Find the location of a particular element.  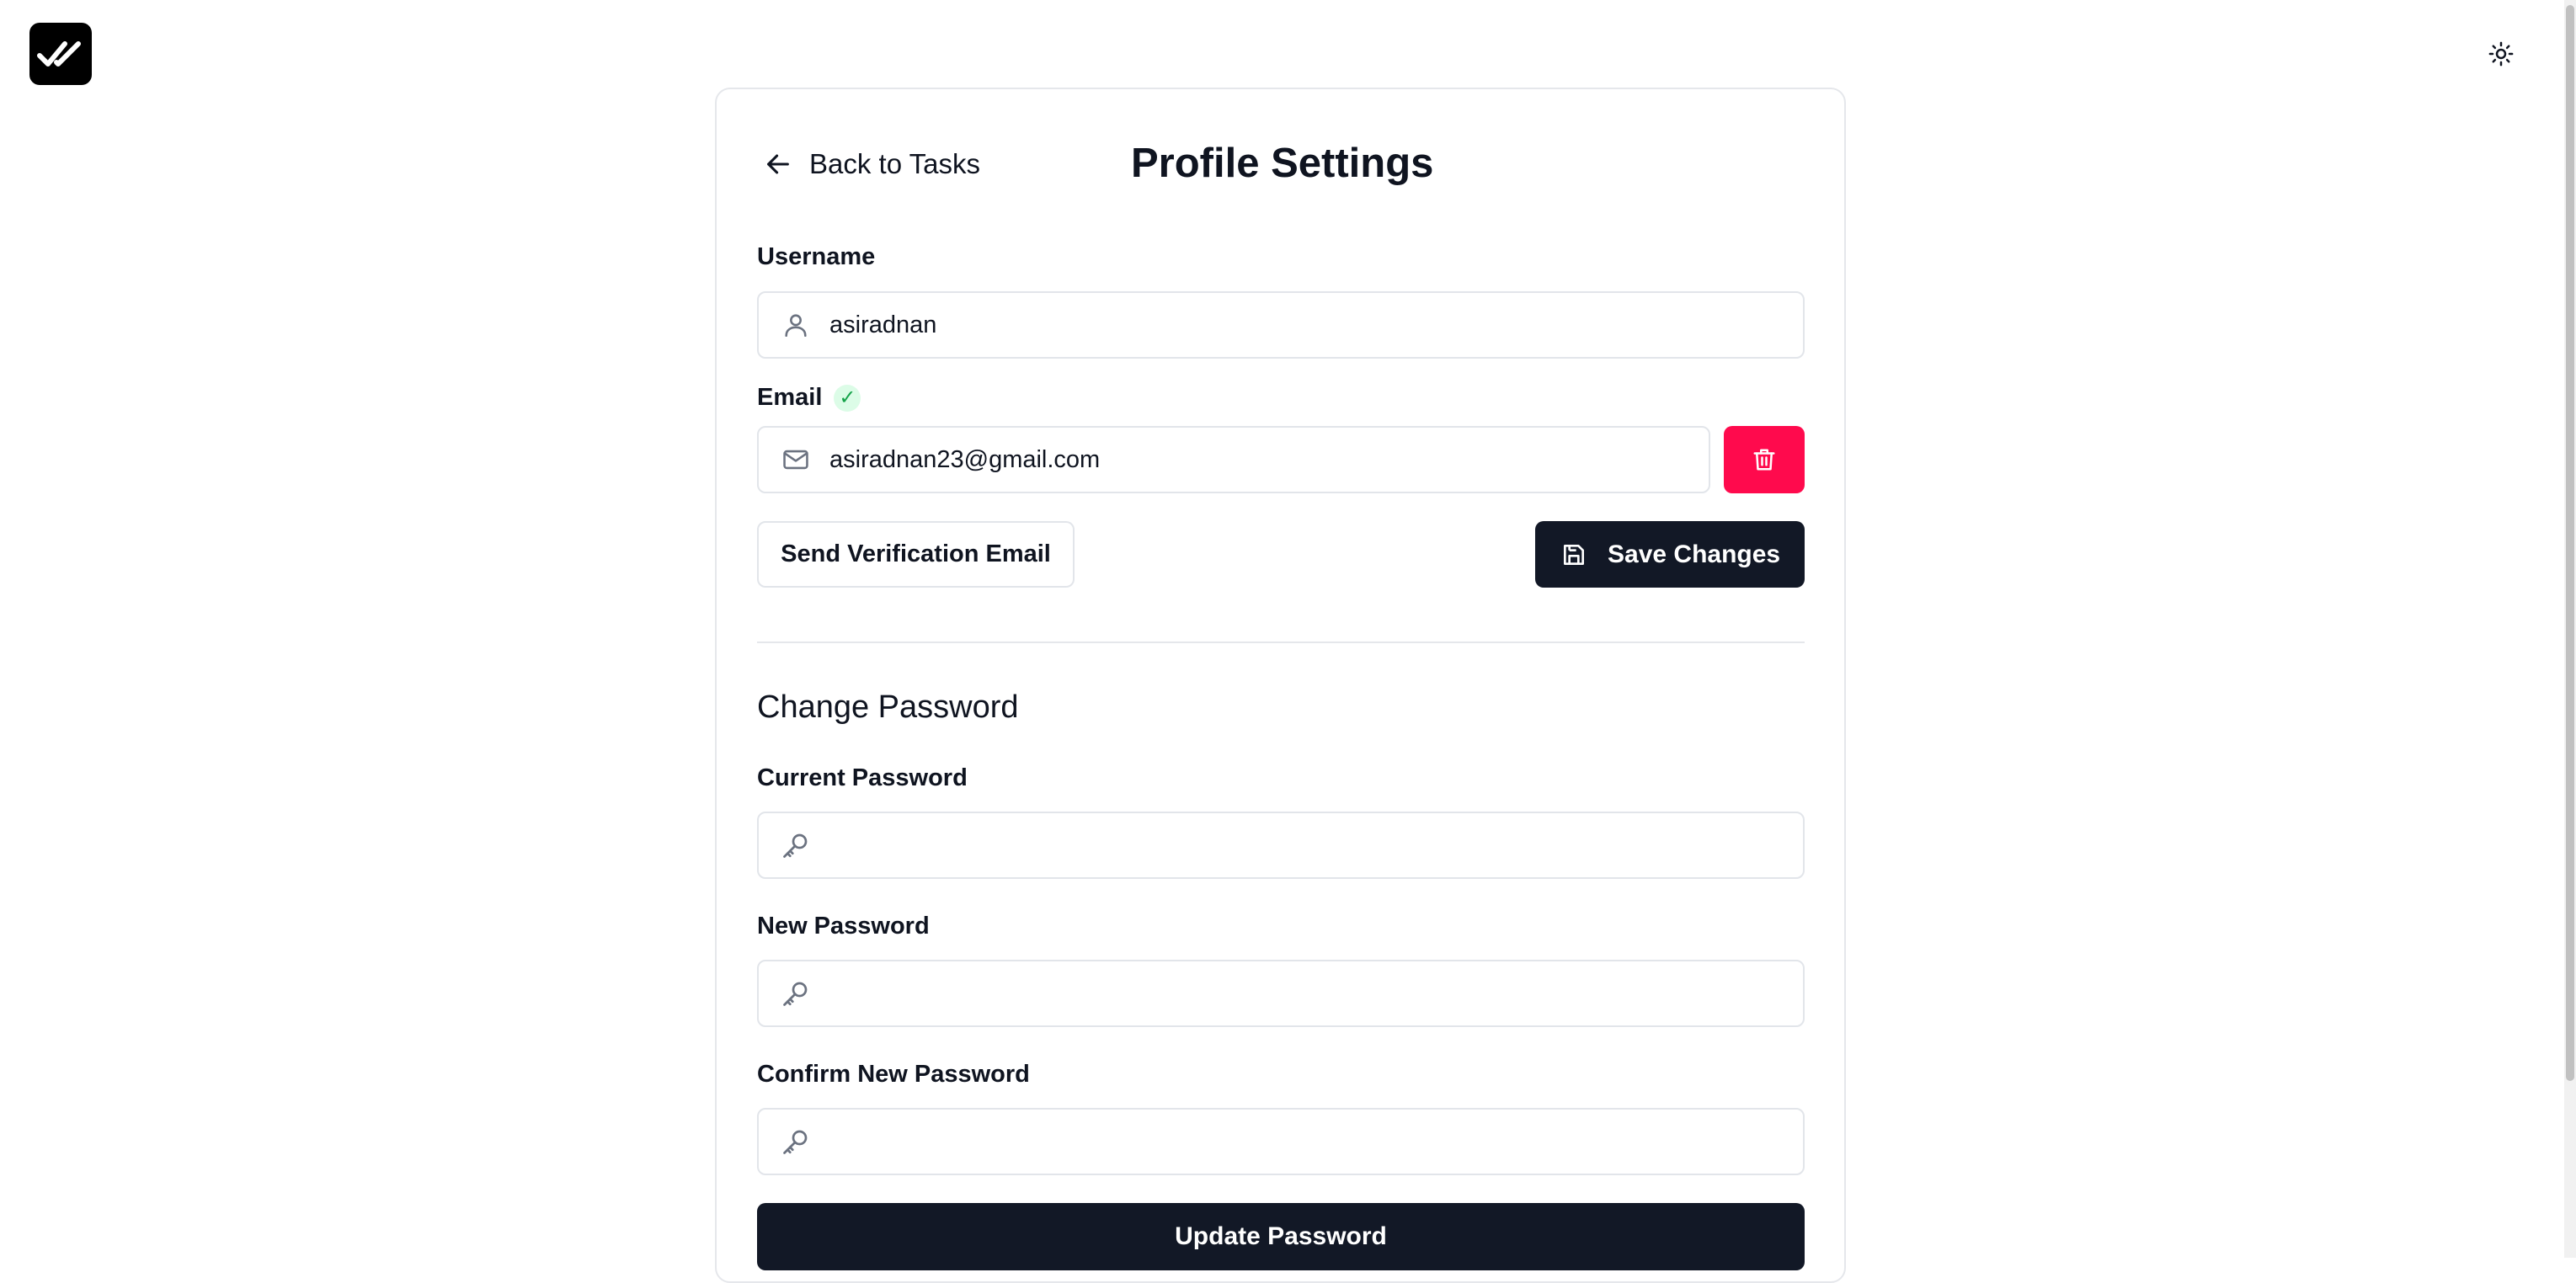

save-changes-button: Save Changes is located at coordinates (1670, 554).